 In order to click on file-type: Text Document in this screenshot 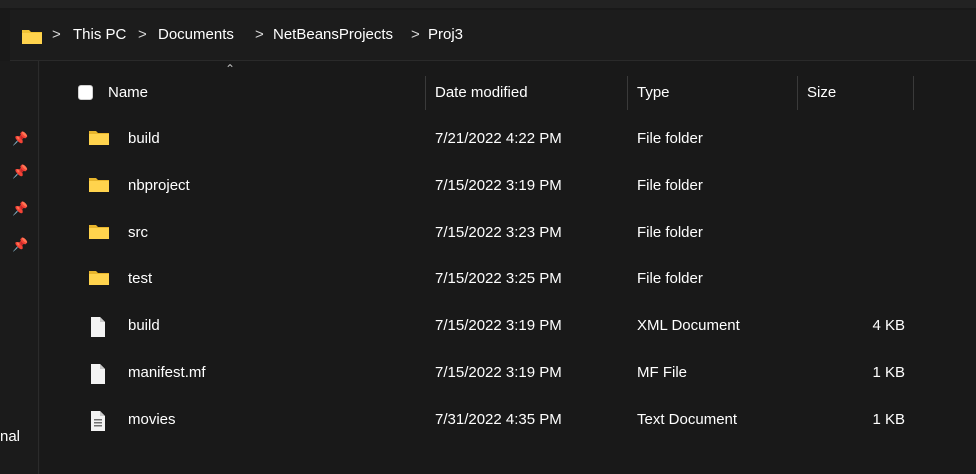, I will do `click(687, 419)`.